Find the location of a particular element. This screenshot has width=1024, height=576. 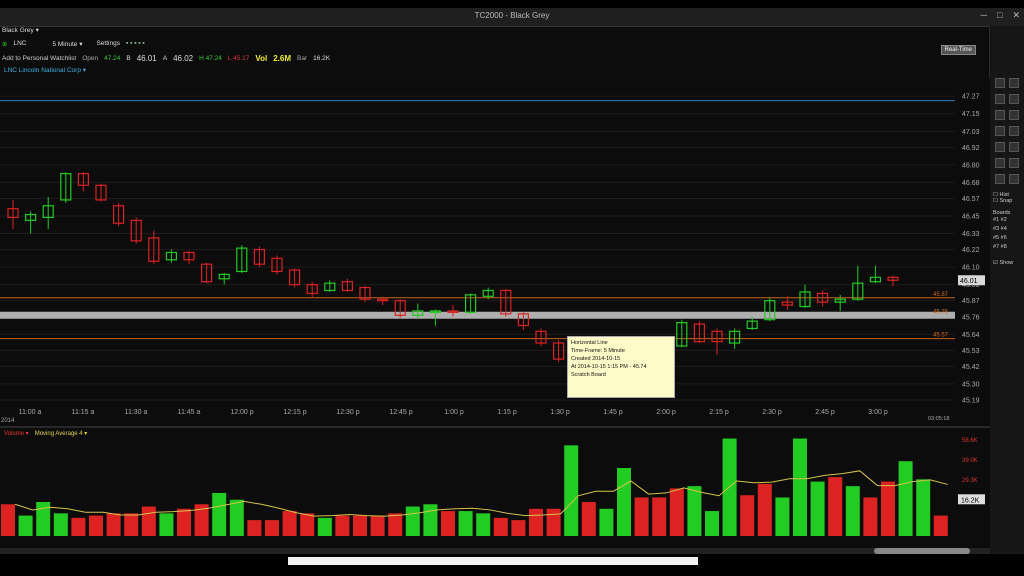

bid-label: B is located at coordinates (128, 58).